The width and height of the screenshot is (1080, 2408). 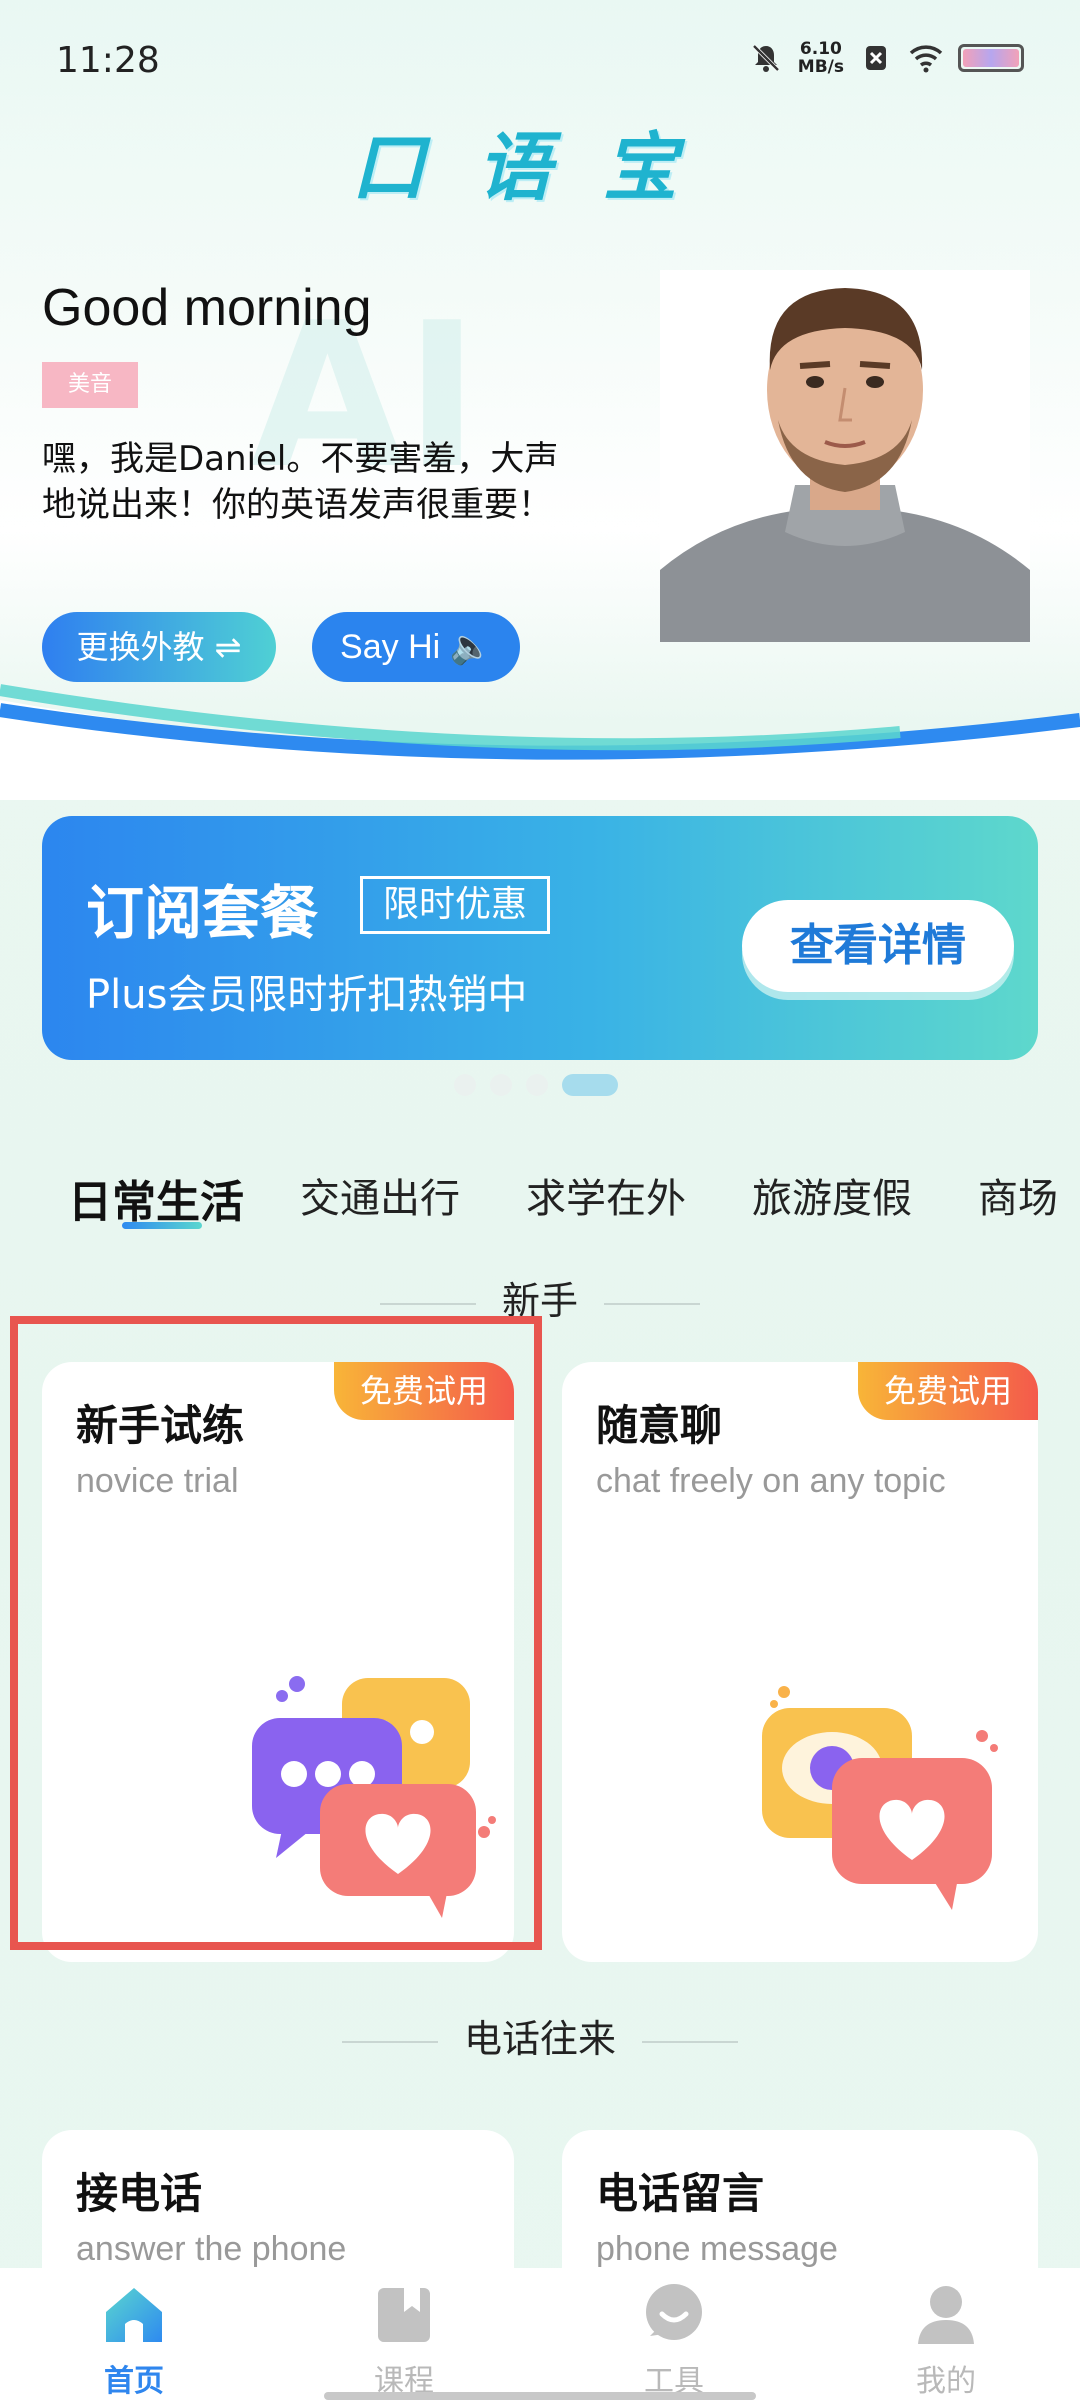 I want to click on banner-tag: 限时优惠, so click(x=455, y=905).